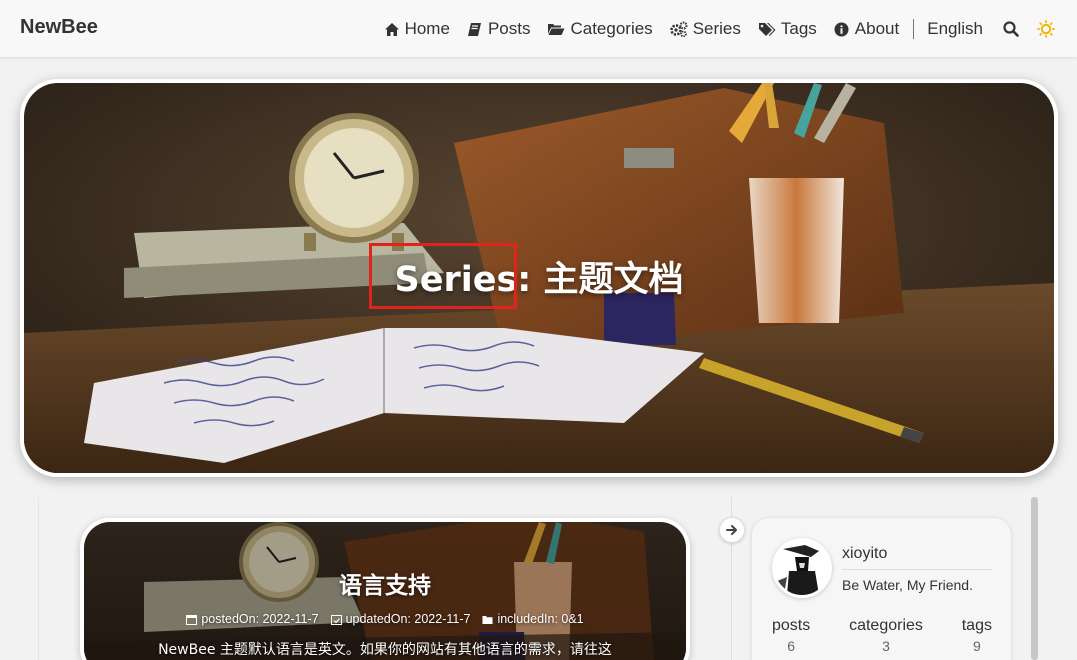 Image resolution: width=1077 pixels, height=660 pixels. Describe the element at coordinates (716, 28) in the screenshot. I see `nav-series-label: Series` at that location.